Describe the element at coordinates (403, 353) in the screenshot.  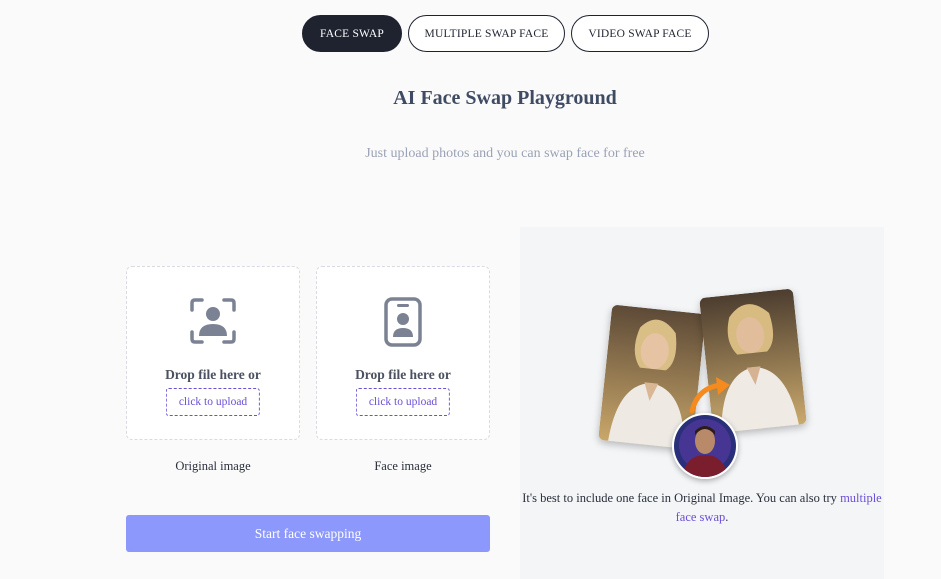
I see `face-image-dropzone: Drop file here or click to upload` at that location.